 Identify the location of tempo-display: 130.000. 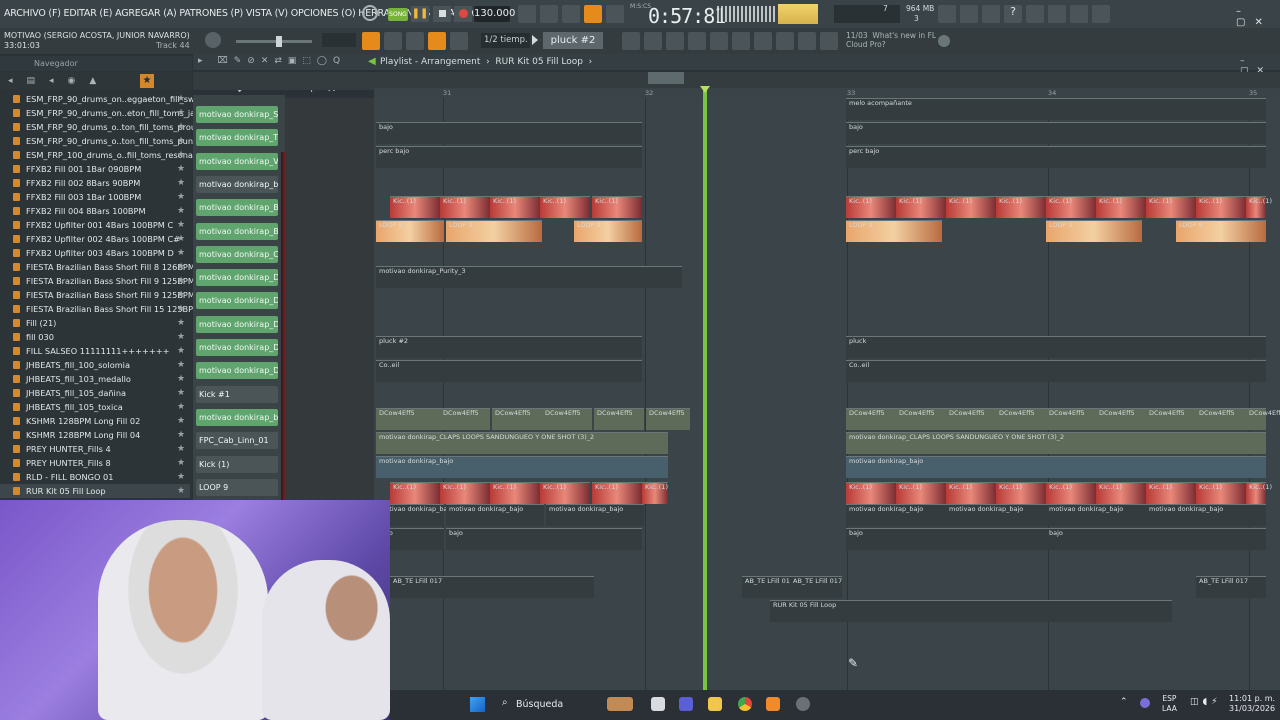
(494, 14).